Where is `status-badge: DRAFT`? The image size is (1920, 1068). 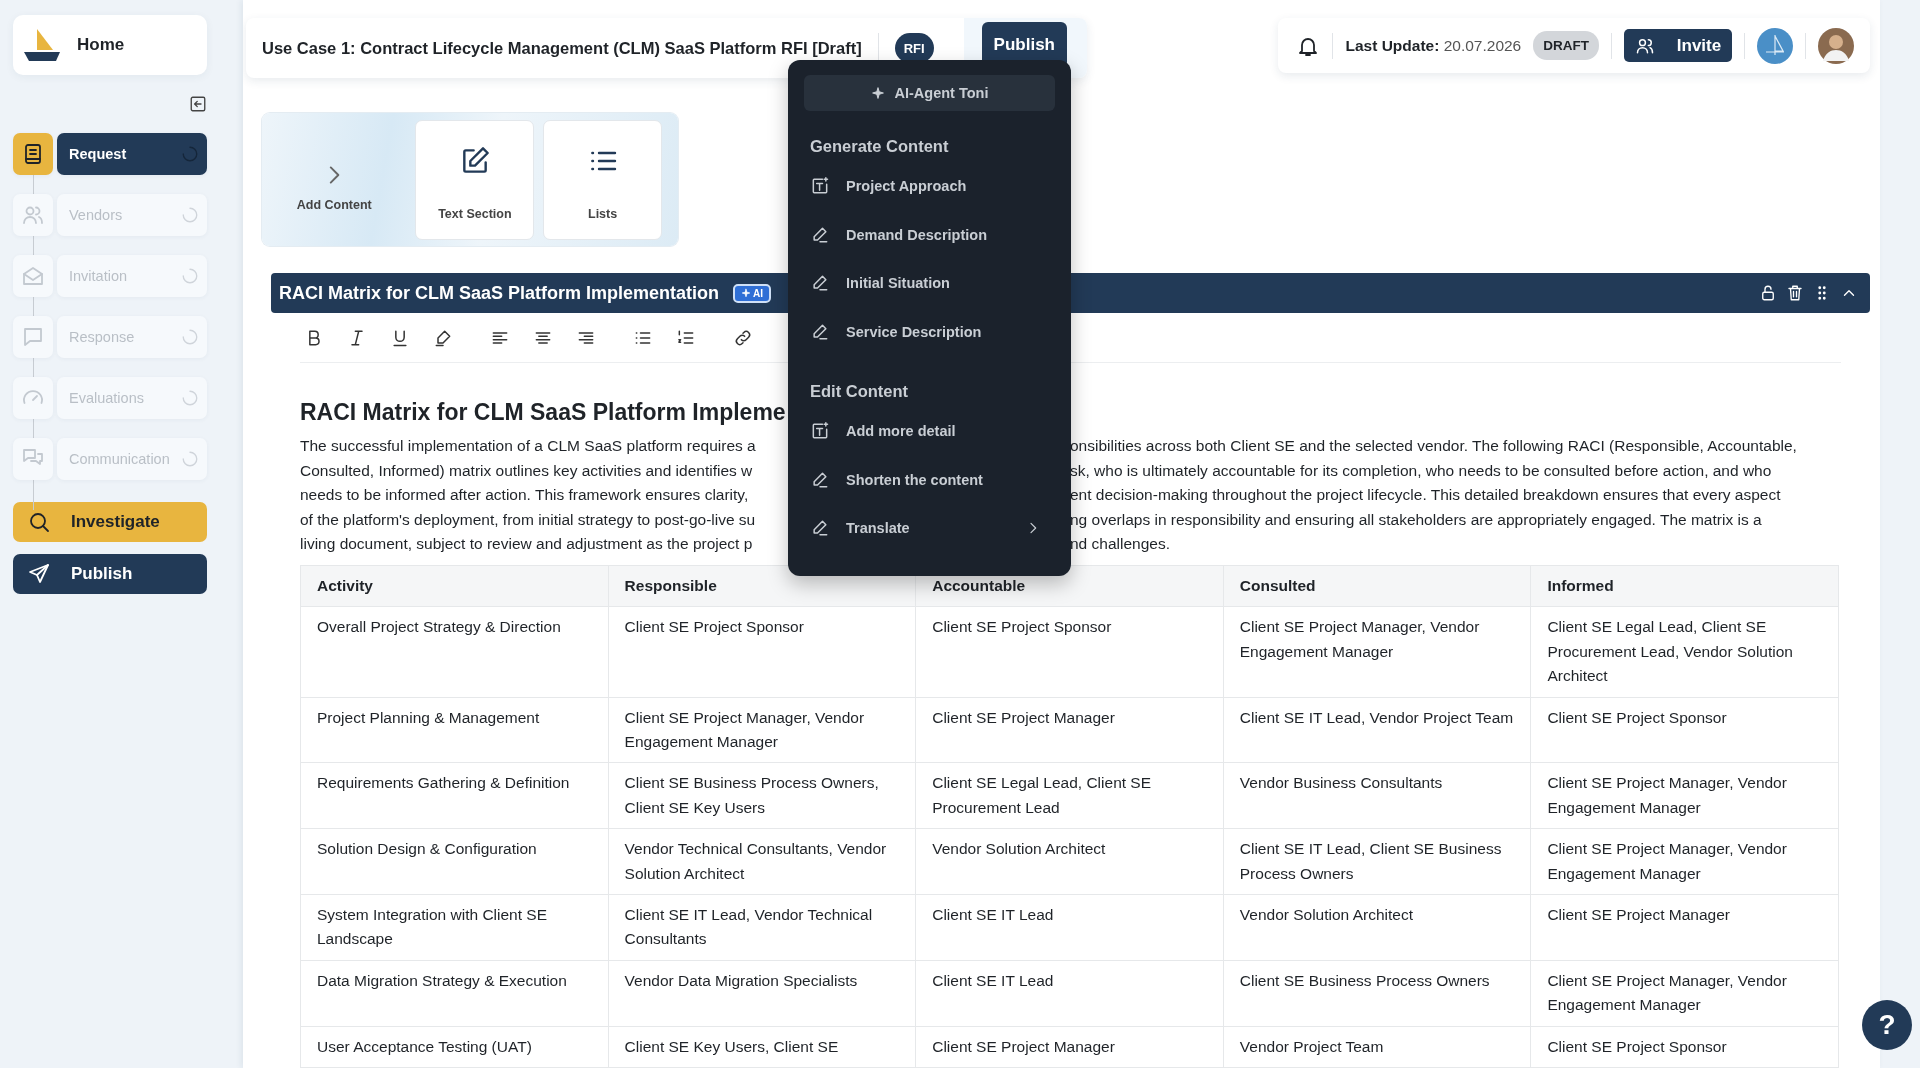 status-badge: DRAFT is located at coordinates (1566, 45).